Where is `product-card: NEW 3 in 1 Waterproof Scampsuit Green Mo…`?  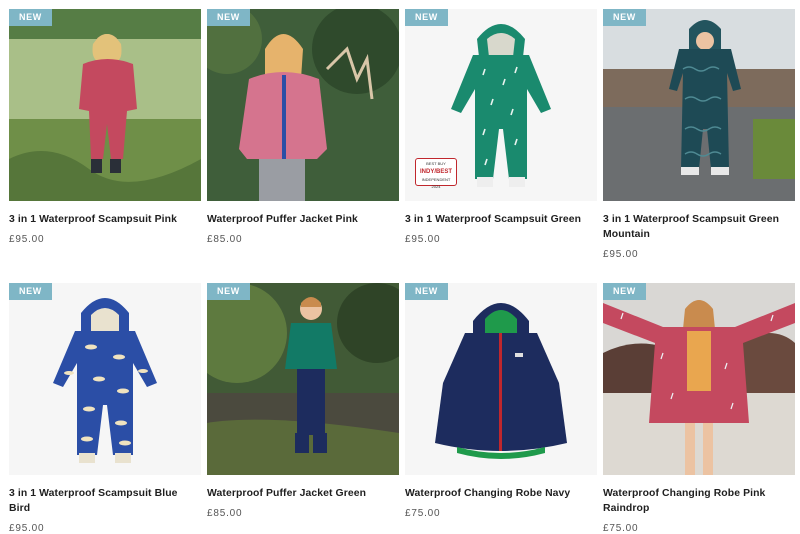 product-card: NEW 3 in 1 Waterproof Scampsuit Green Mo… is located at coordinates (699, 134).